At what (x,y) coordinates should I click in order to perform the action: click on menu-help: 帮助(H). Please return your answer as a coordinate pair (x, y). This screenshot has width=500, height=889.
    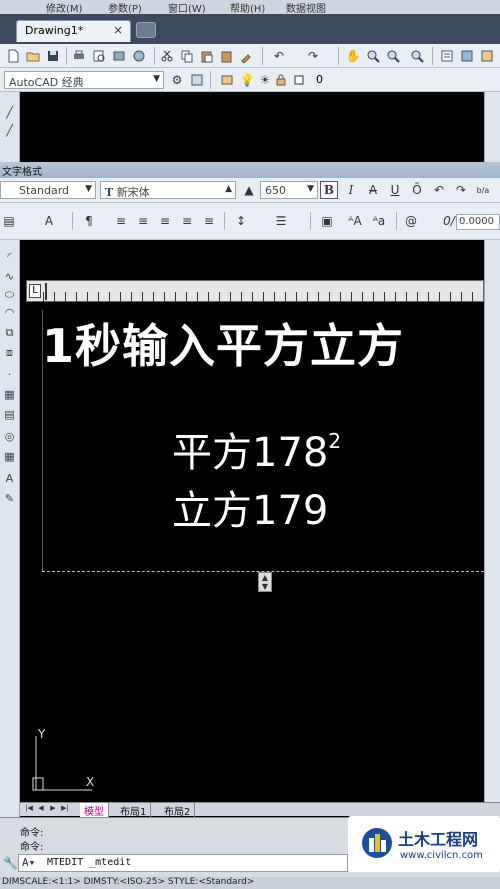
    Looking at the image, I should click on (247, 7).